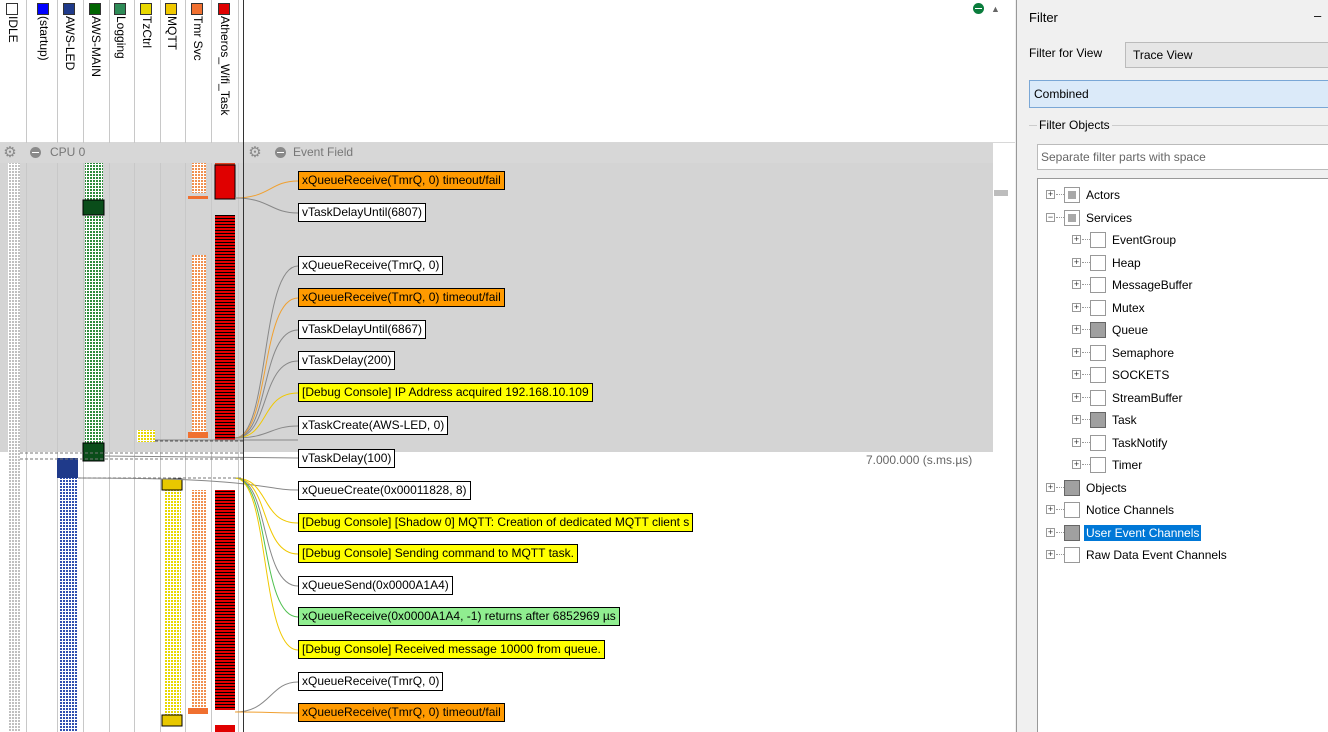  Describe the element at coordinates (1050, 217) in the screenshot. I see `collapse-icon: −` at that location.